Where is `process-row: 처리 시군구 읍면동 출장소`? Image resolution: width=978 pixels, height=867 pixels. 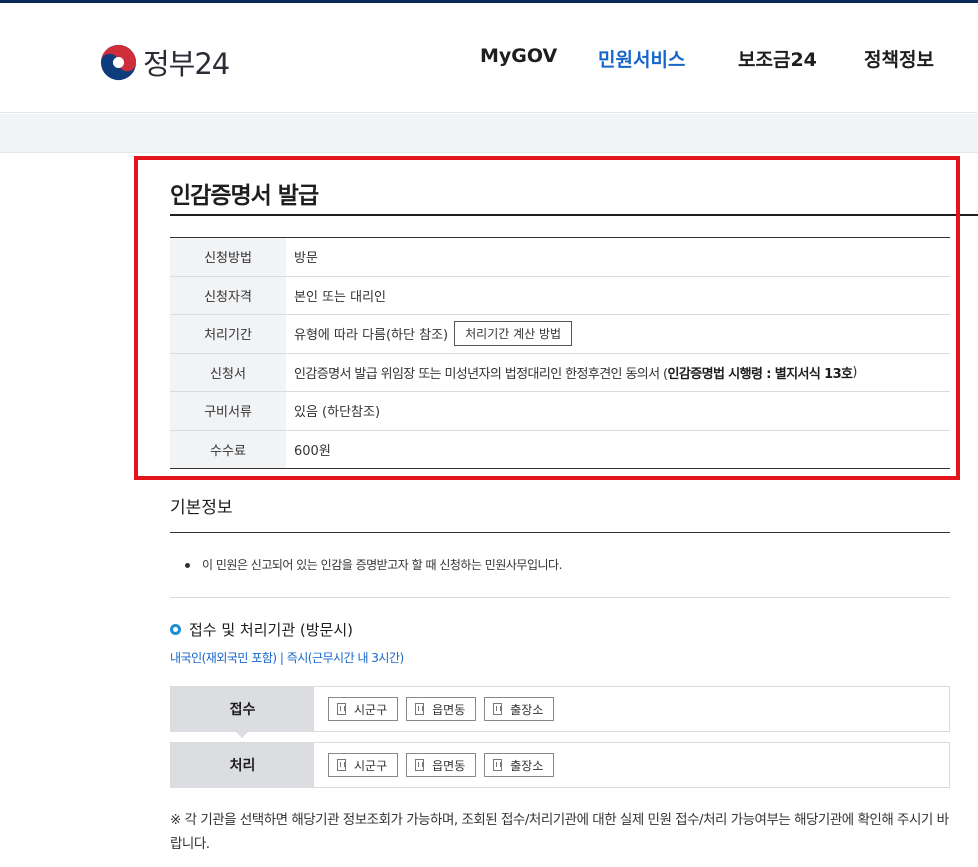 process-row: 처리 시군구 읍면동 출장소 is located at coordinates (560, 765).